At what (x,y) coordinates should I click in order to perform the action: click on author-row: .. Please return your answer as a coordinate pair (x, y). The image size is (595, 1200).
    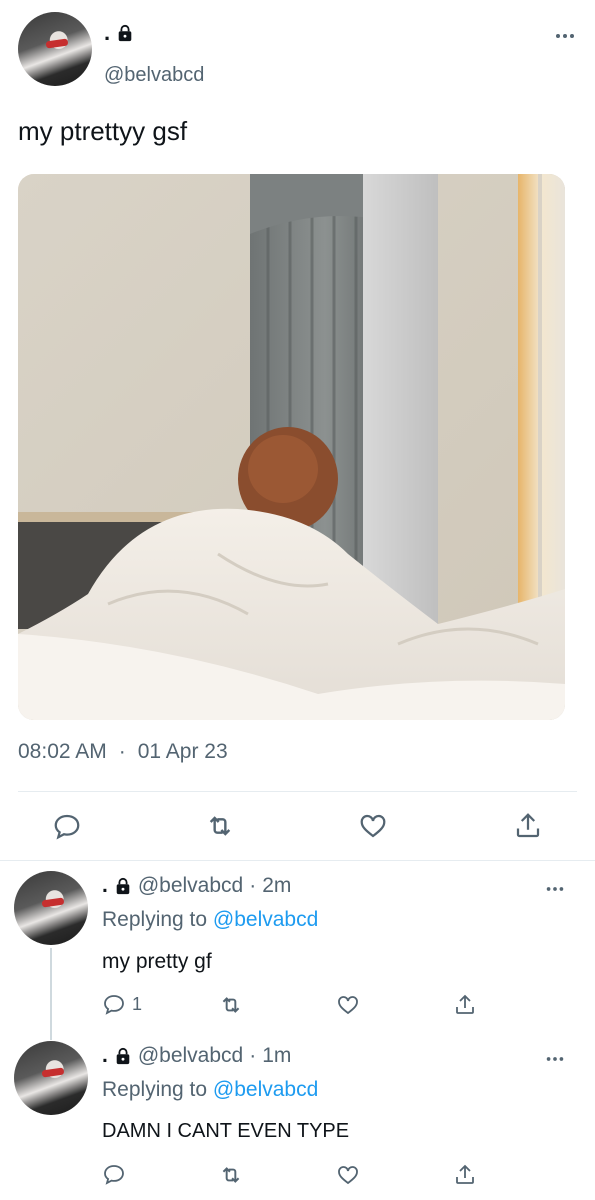
    Looking at the image, I should click on (119, 33).